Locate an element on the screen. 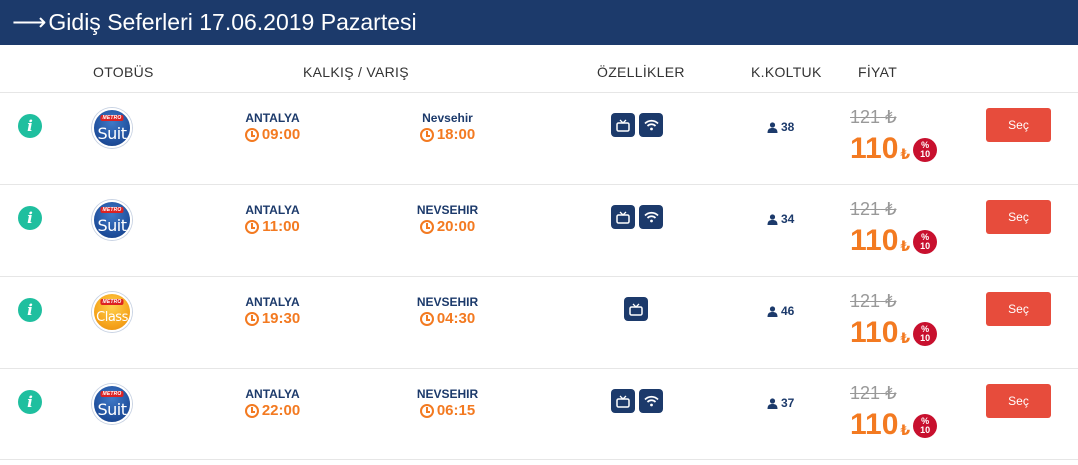 The image size is (1078, 465). bus-class-label: Class is located at coordinates (112, 317).